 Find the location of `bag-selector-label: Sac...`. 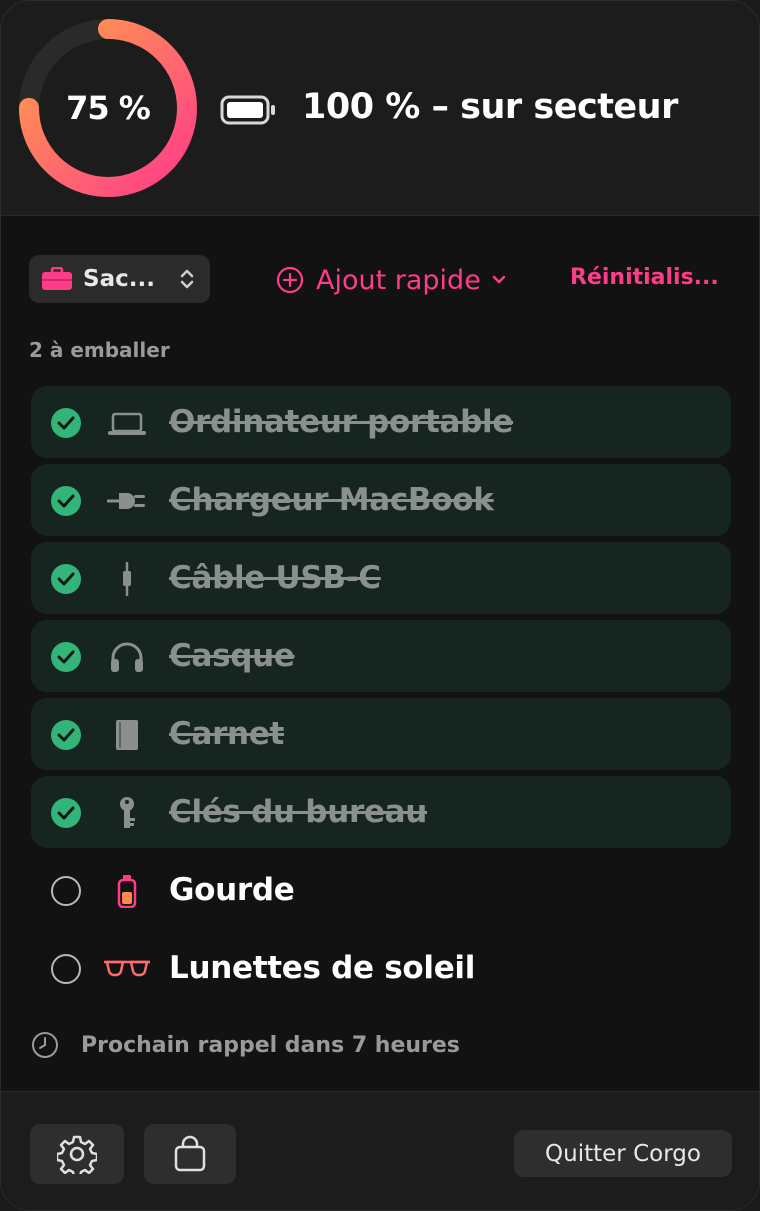

bag-selector-label: Sac... is located at coordinates (119, 279).